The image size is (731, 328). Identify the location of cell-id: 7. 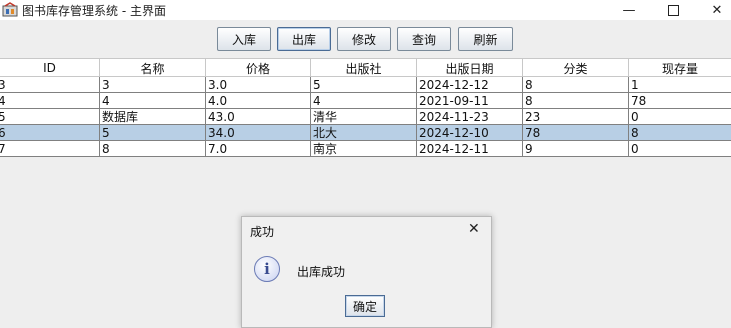
(50, 149).